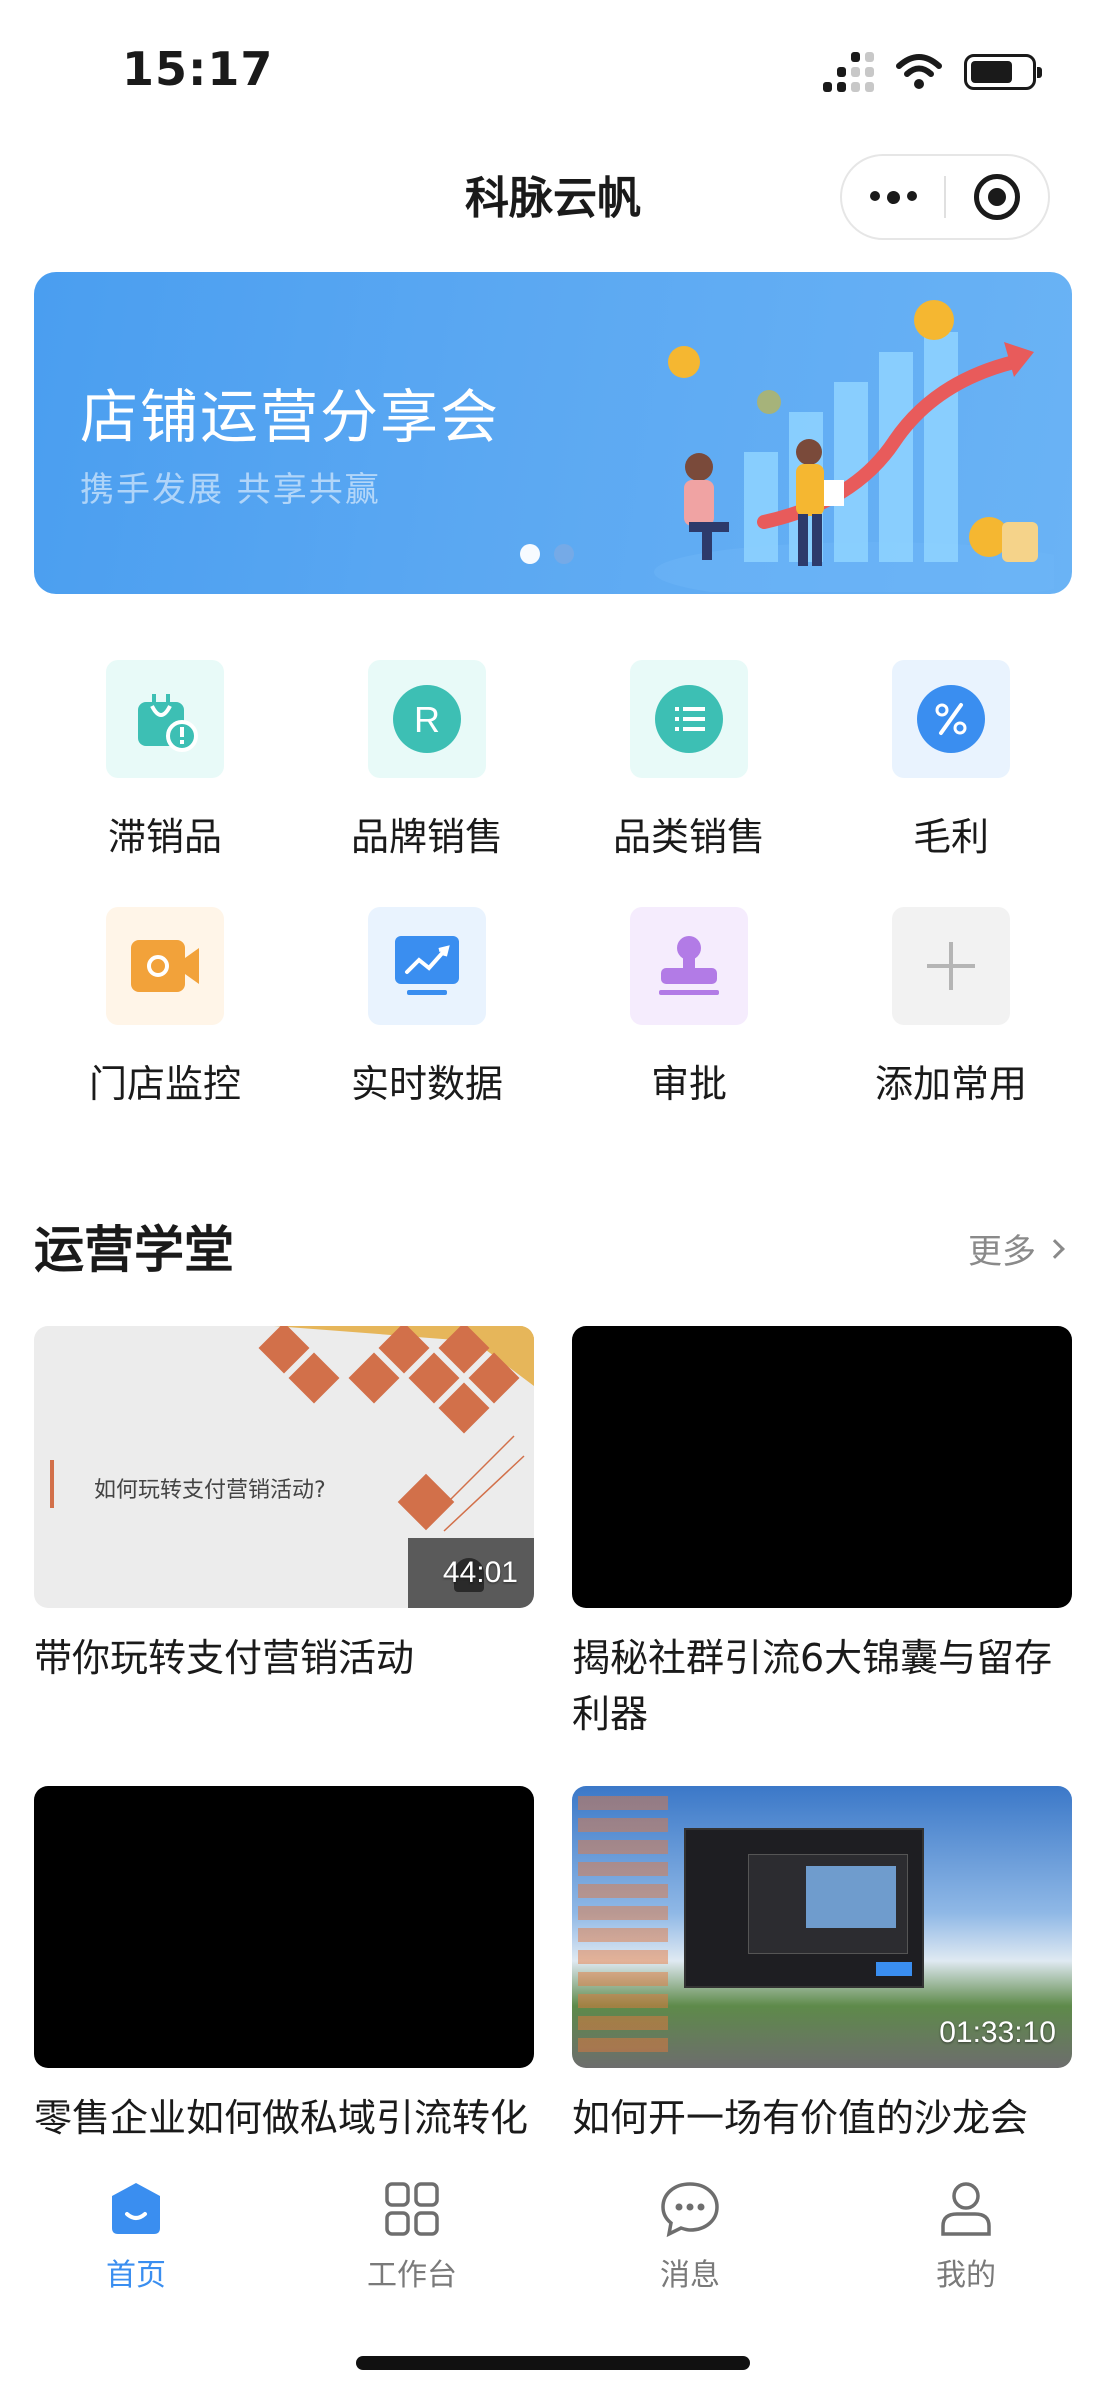 This screenshot has width=1106, height=2394. What do you see at coordinates (951, 1007) in the screenshot?
I see `shortcut-add-favorite: 添加常用` at bounding box center [951, 1007].